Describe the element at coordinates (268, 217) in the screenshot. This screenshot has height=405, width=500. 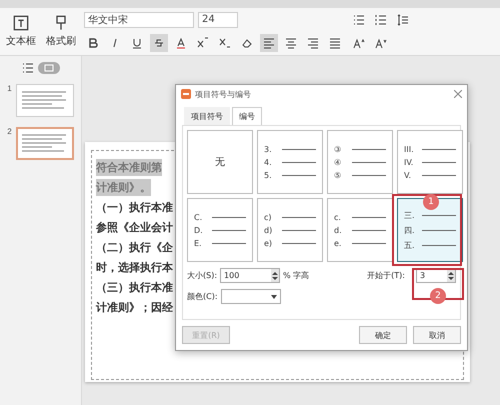
I see `number-marker: c)` at that location.